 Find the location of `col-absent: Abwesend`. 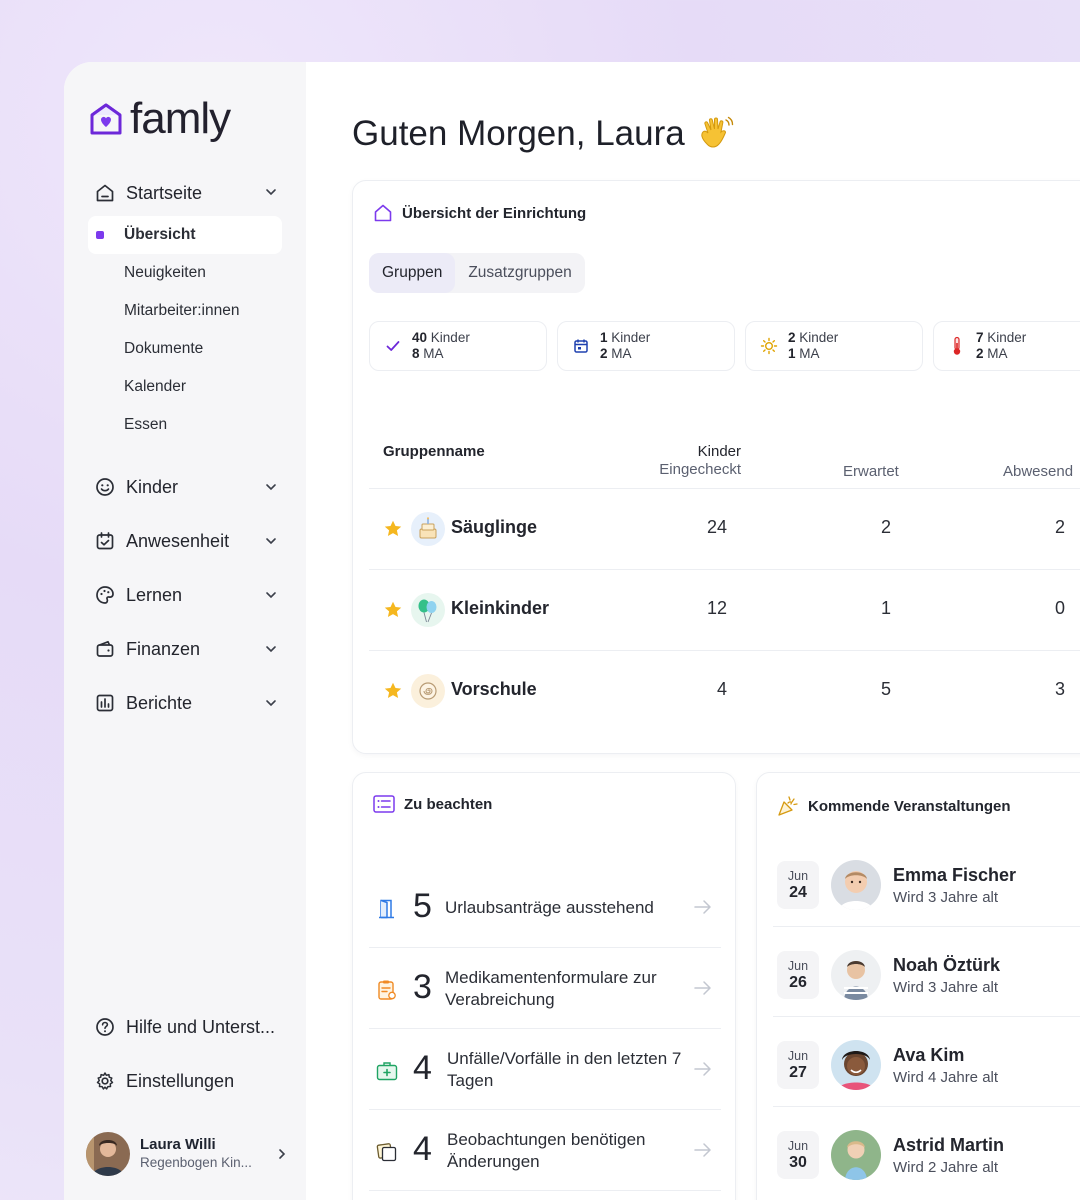

col-absent: Abwesend is located at coordinates (1038, 471).